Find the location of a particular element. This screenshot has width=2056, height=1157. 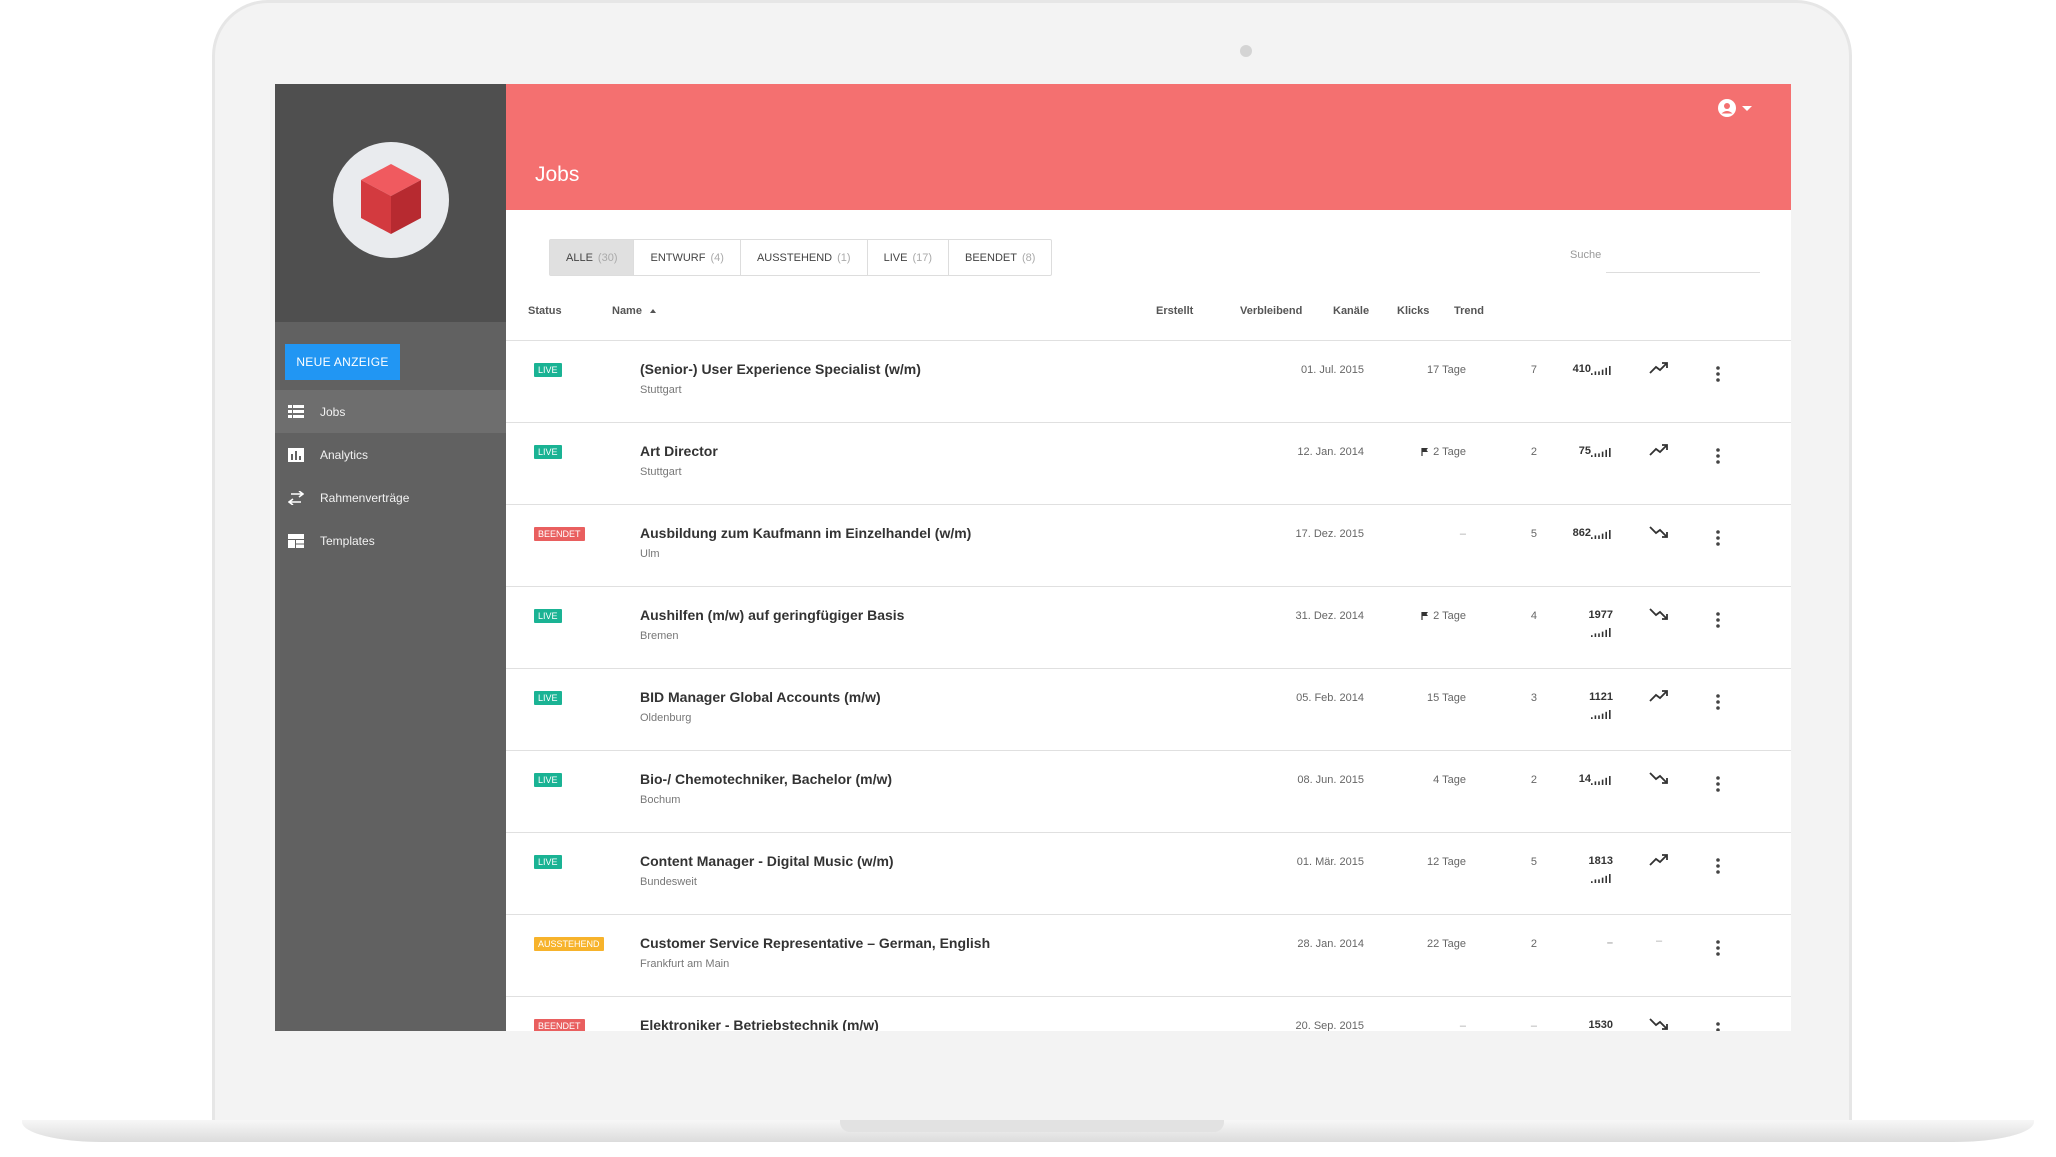

column-header-channels: Kanäle is located at coordinates (1351, 311).